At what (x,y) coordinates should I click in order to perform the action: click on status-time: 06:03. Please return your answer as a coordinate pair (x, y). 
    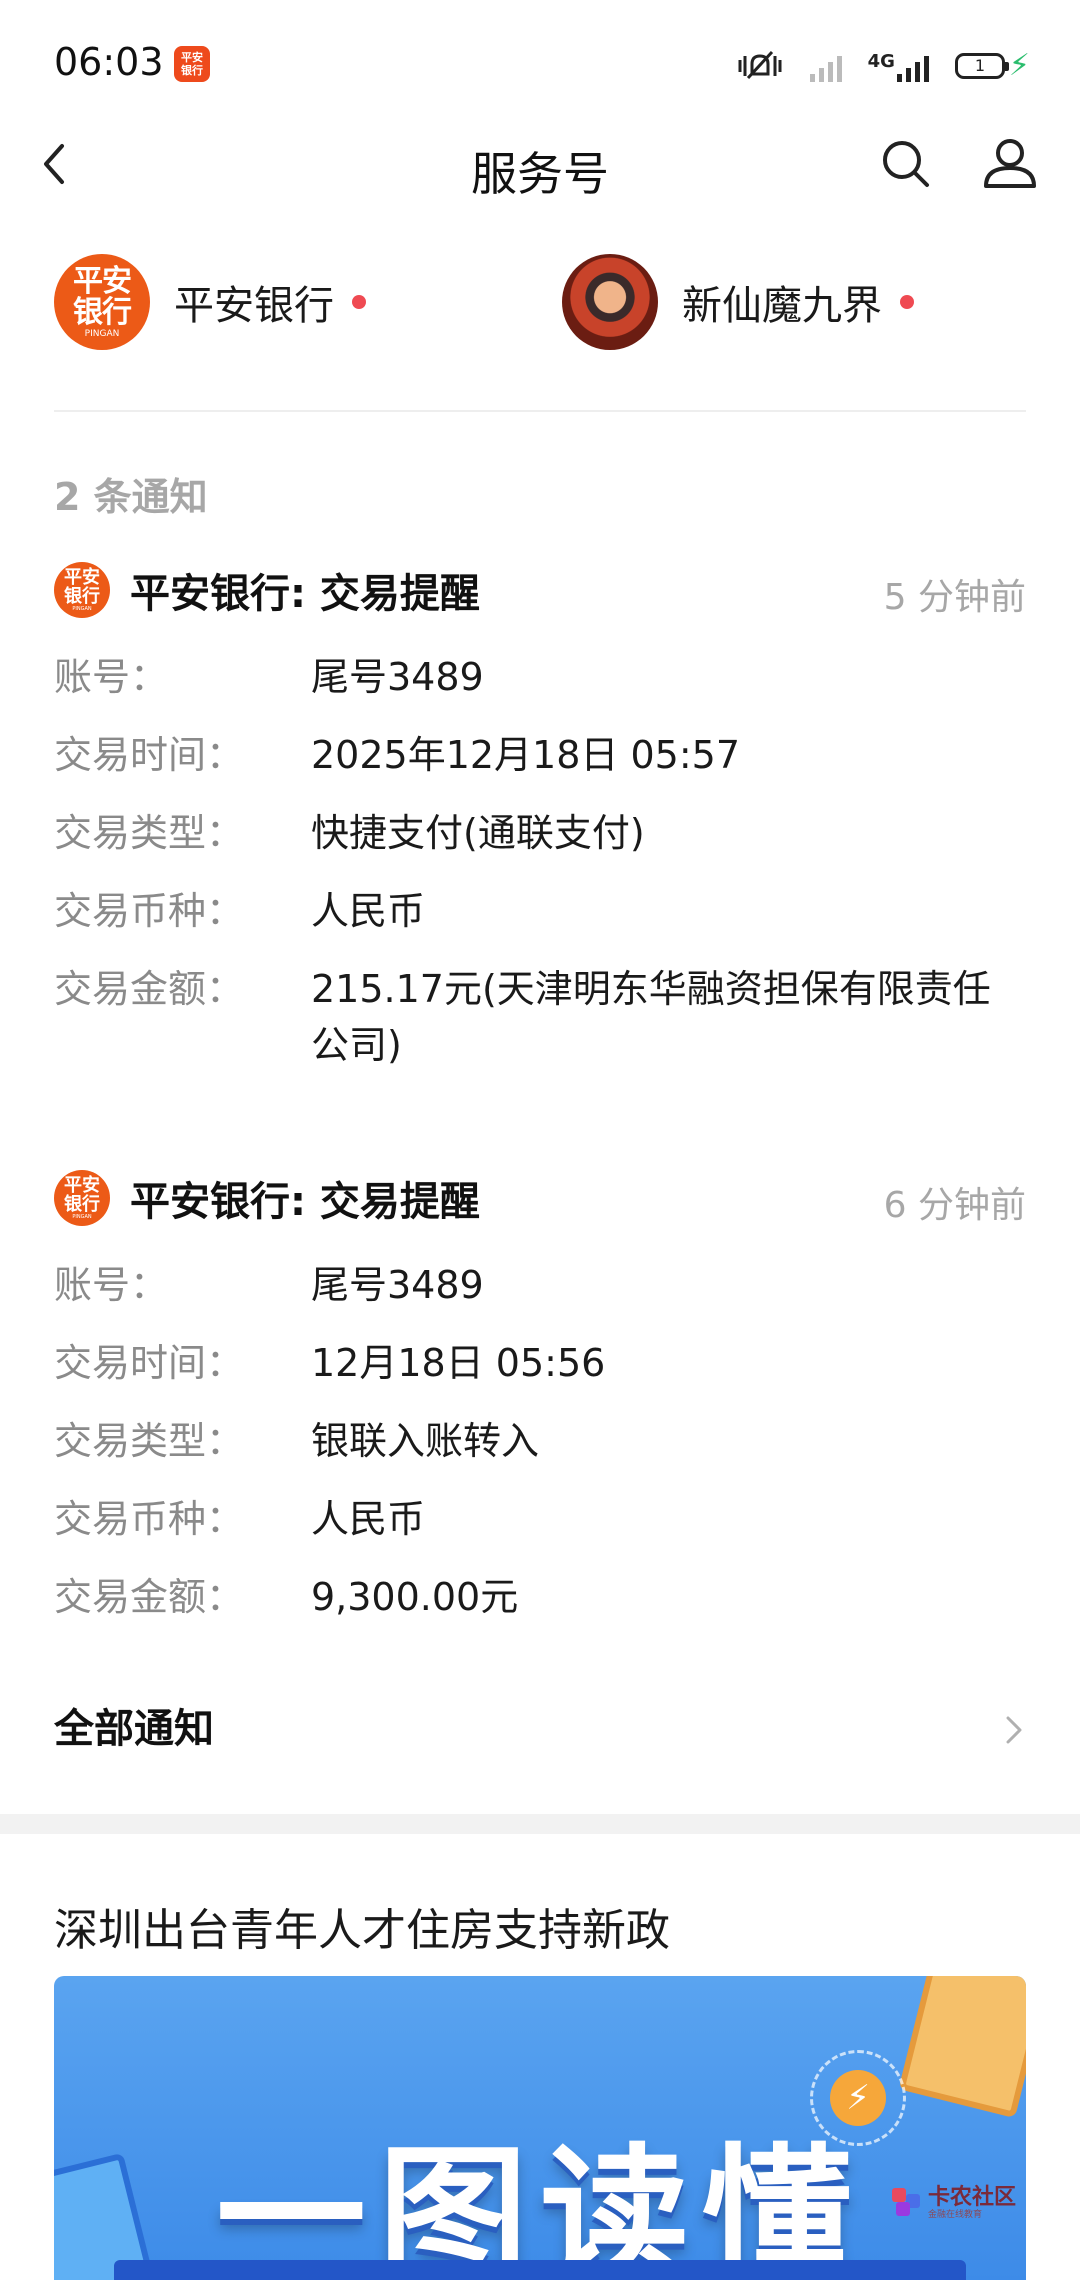
    Looking at the image, I should click on (109, 62).